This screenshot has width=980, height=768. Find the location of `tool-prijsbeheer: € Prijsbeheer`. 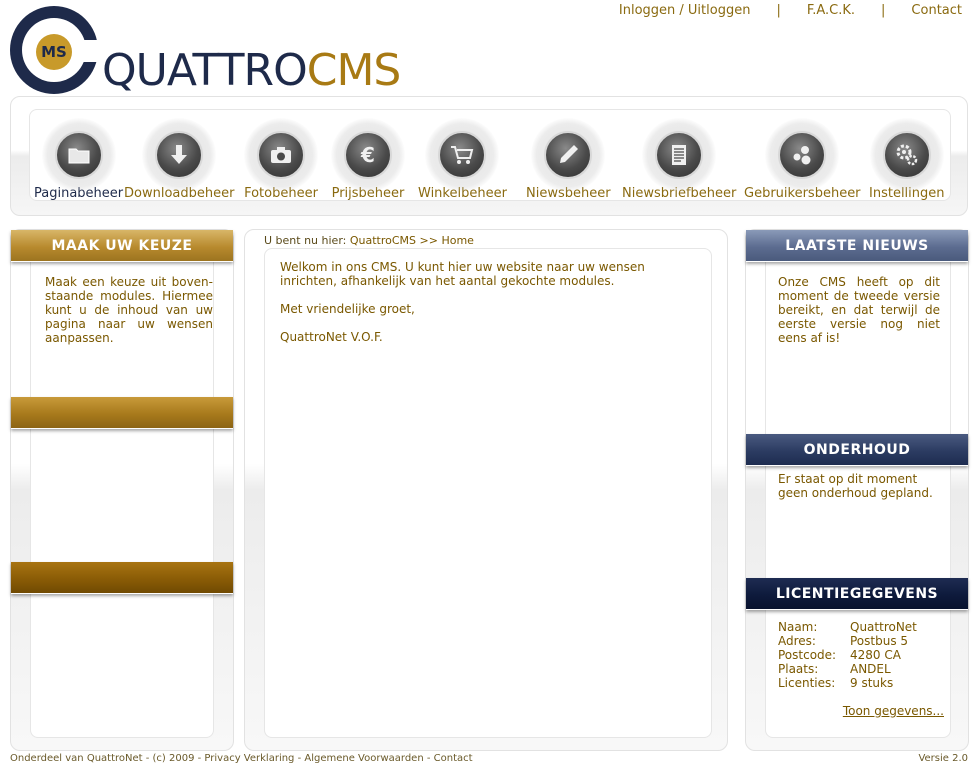

tool-prijsbeheer: € Prijsbeheer is located at coordinates (368, 159).